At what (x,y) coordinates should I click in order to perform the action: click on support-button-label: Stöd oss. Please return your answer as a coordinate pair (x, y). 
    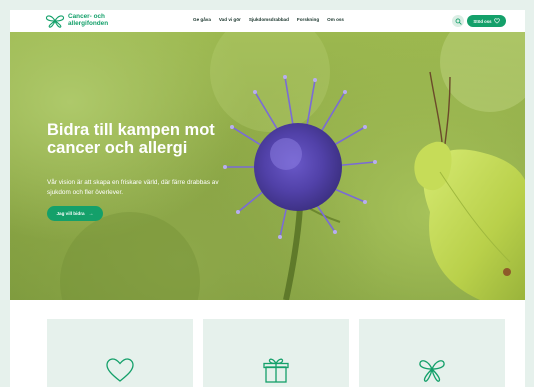
    Looking at the image, I should click on (482, 21).